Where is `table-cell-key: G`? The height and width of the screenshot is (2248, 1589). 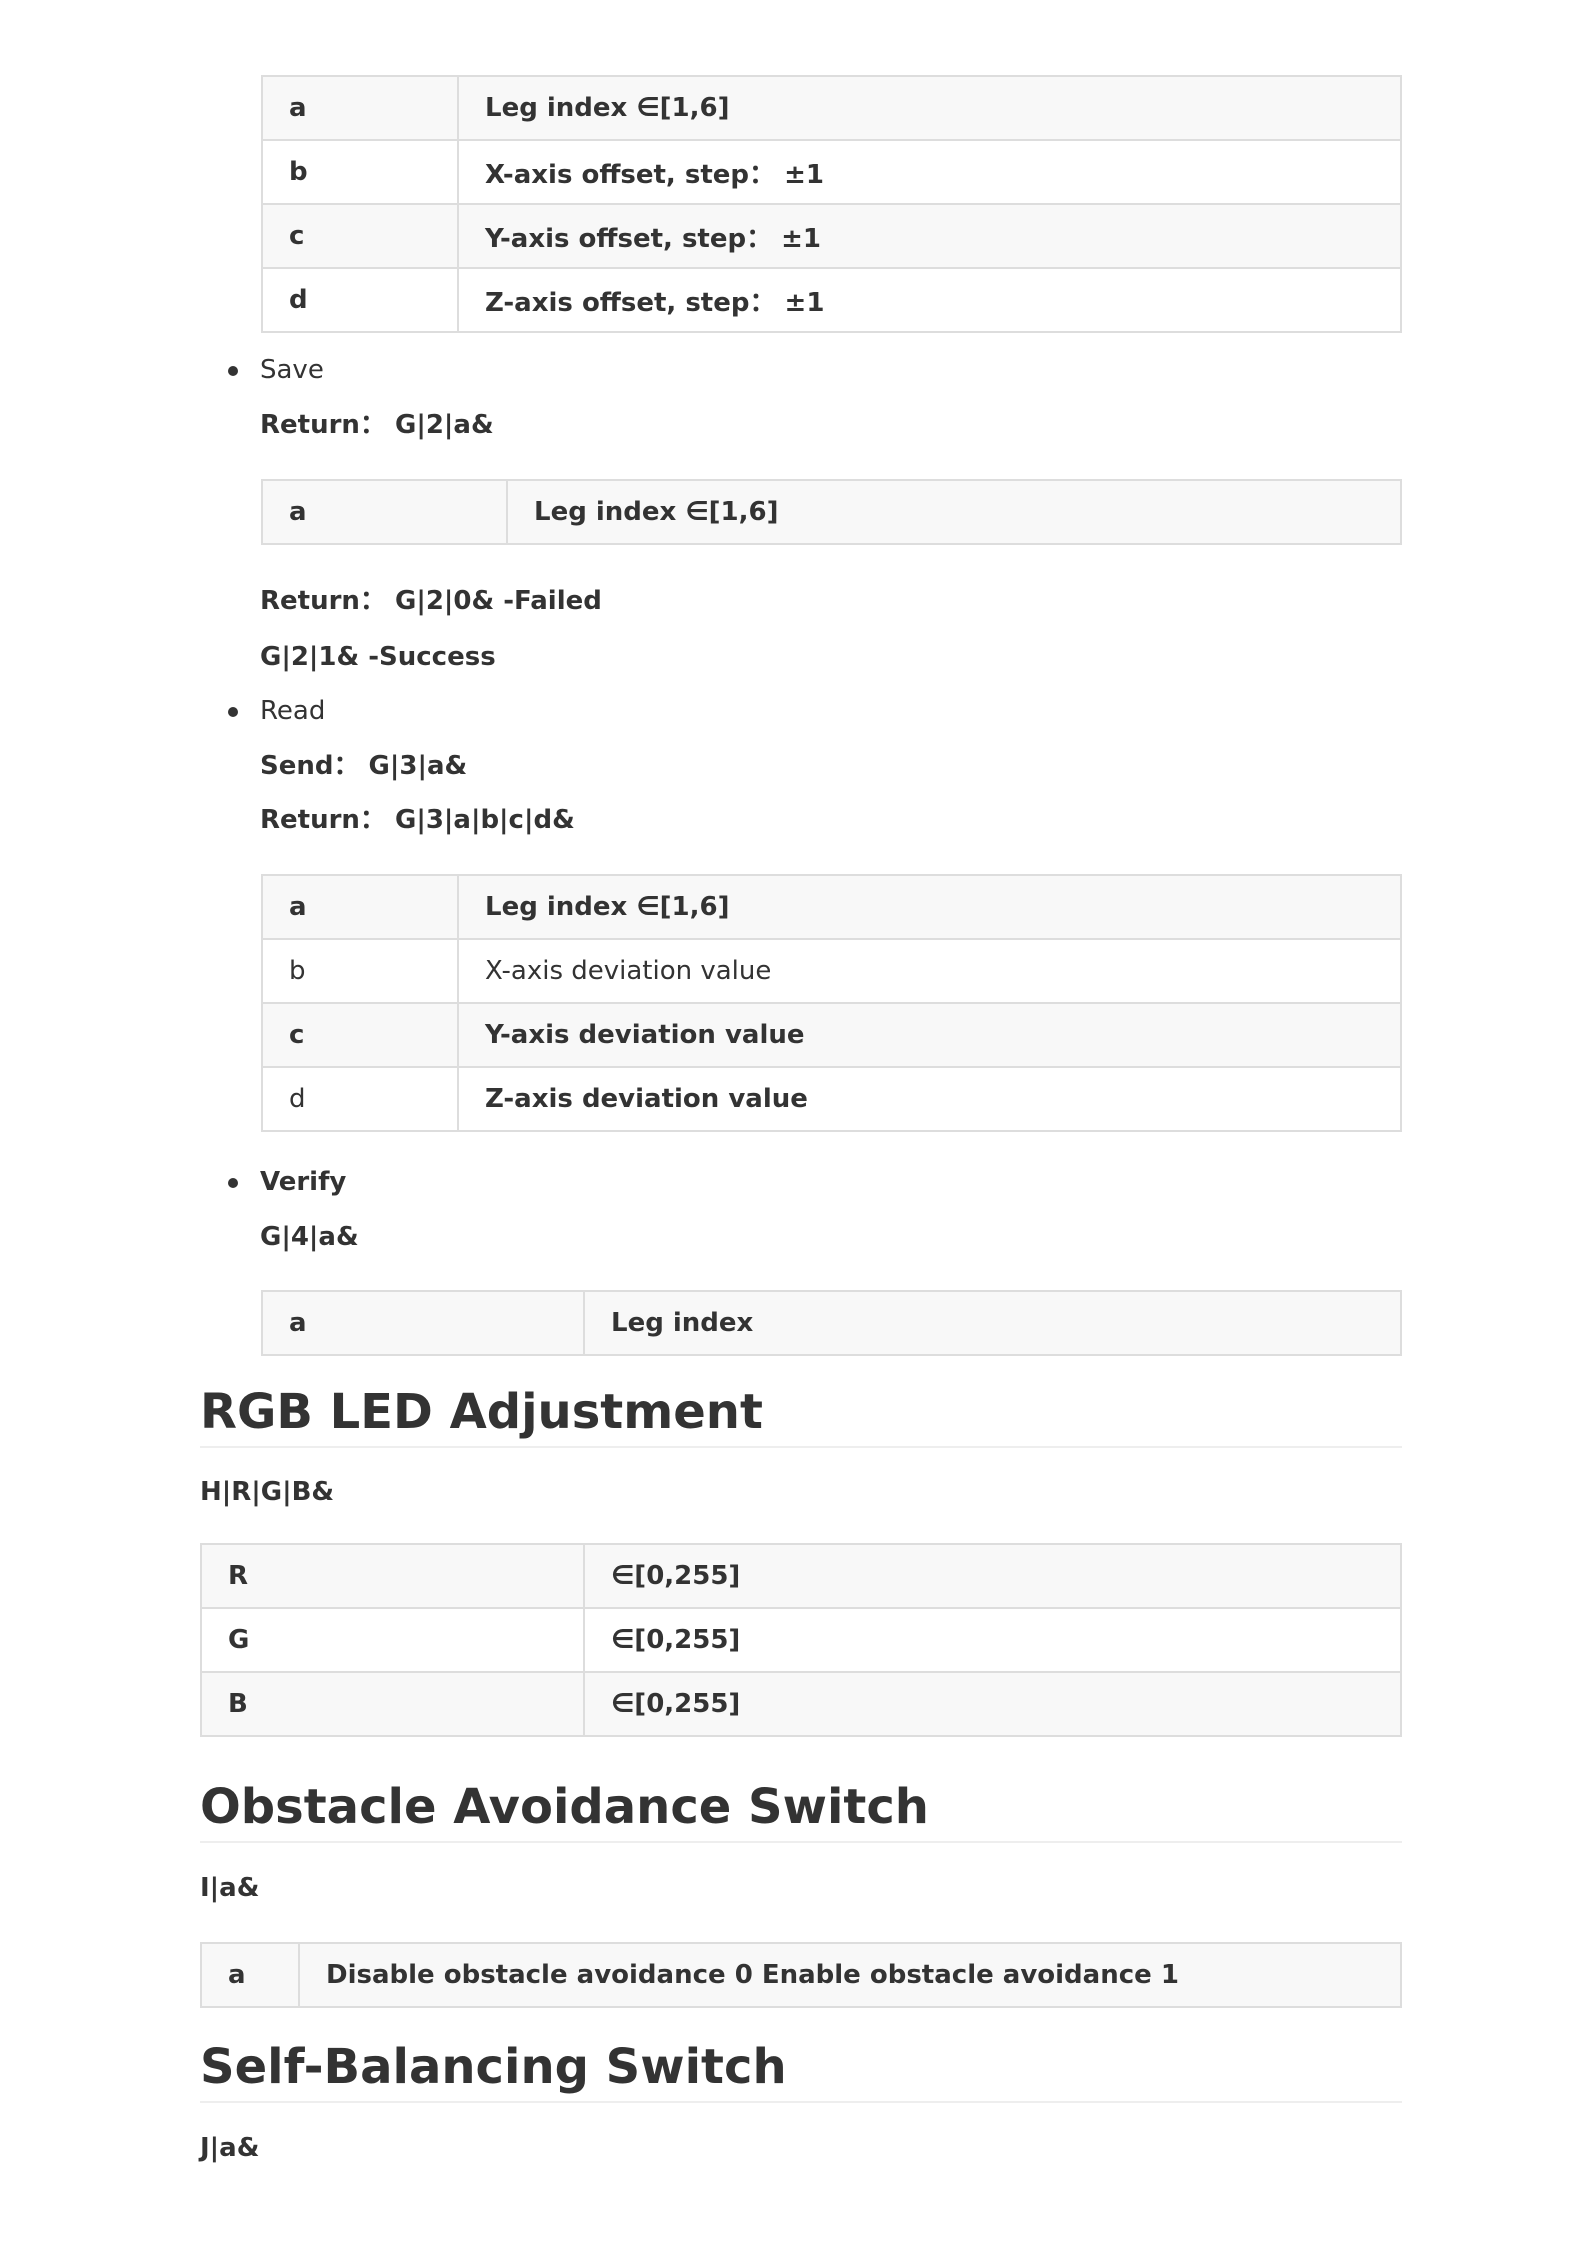
table-cell-key: G is located at coordinates (392, 1640).